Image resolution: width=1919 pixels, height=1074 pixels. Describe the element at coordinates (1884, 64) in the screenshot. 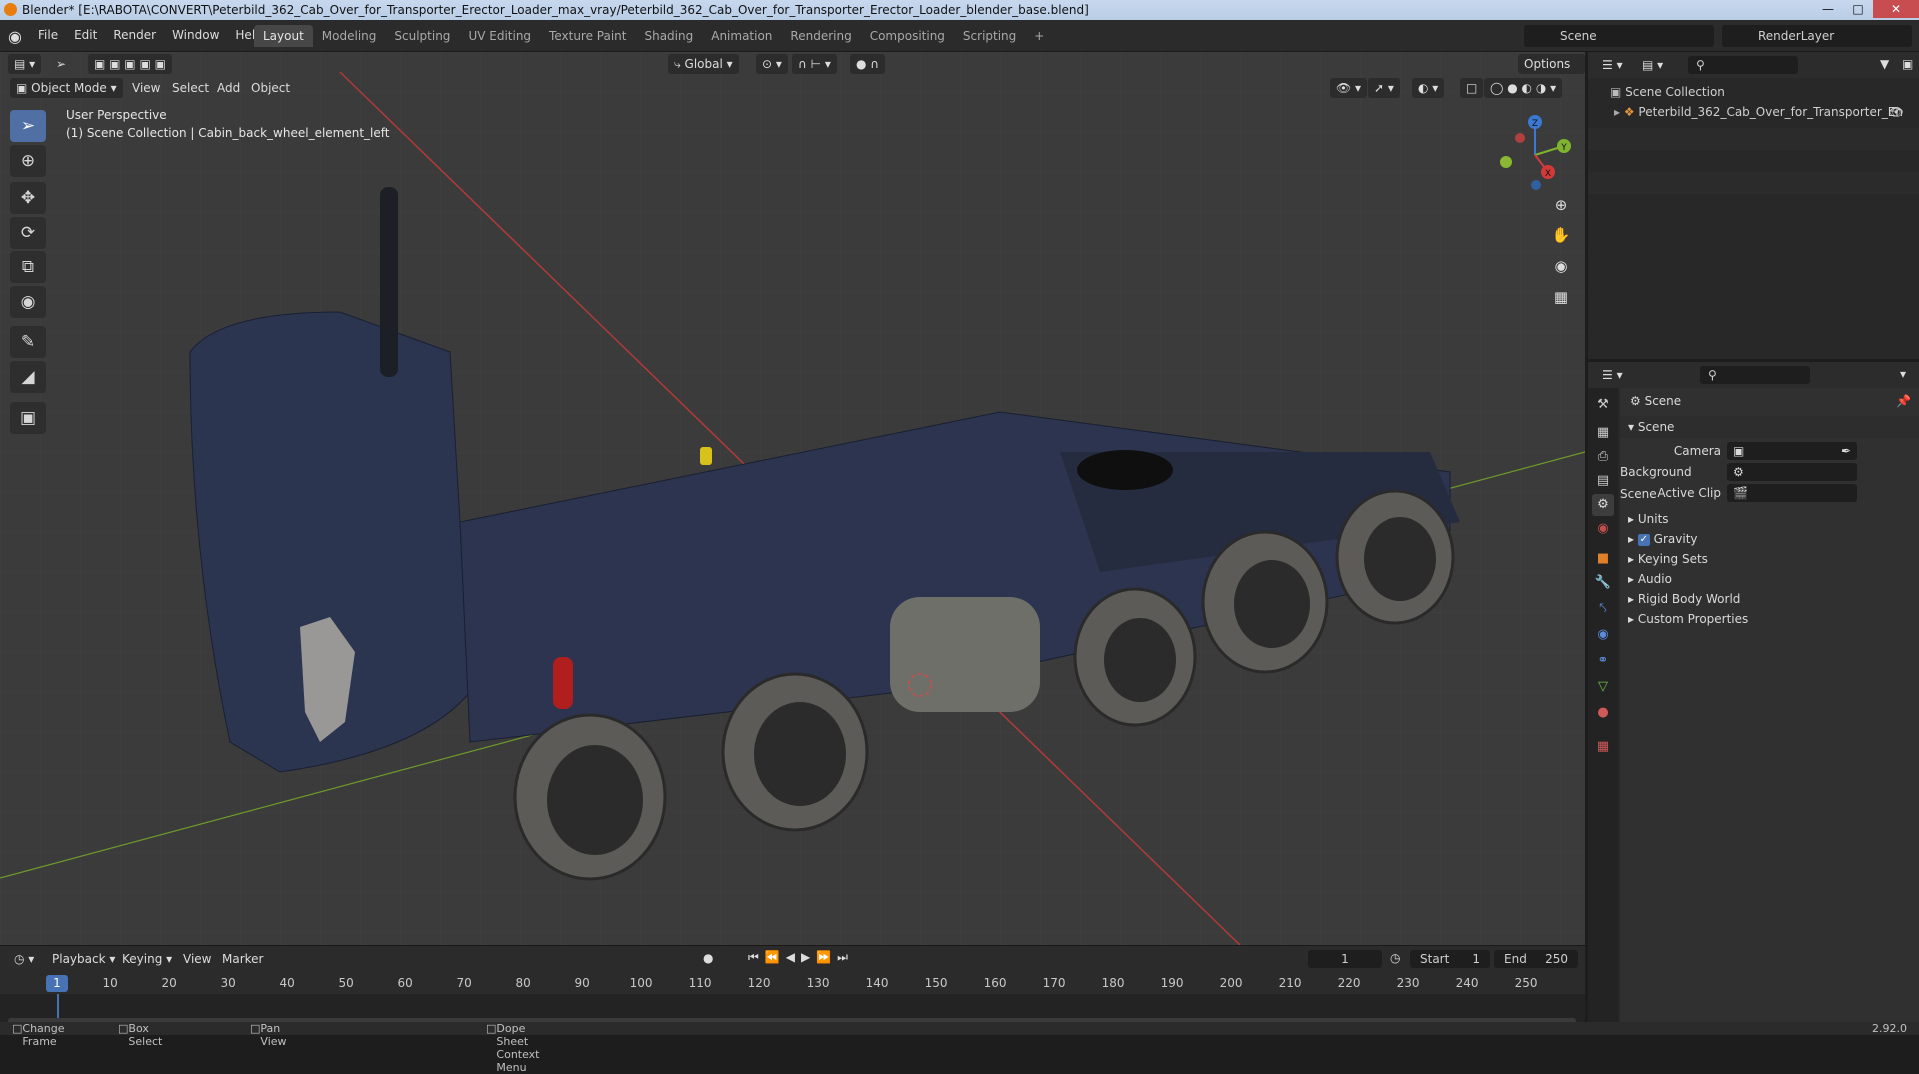

I see `filter-icon: ▼` at that location.